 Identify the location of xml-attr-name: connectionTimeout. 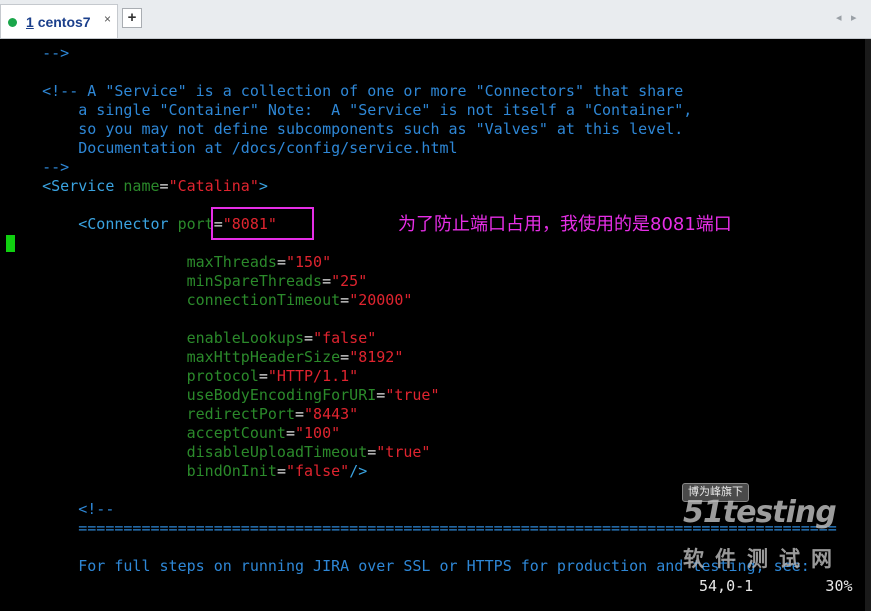
(263, 300).